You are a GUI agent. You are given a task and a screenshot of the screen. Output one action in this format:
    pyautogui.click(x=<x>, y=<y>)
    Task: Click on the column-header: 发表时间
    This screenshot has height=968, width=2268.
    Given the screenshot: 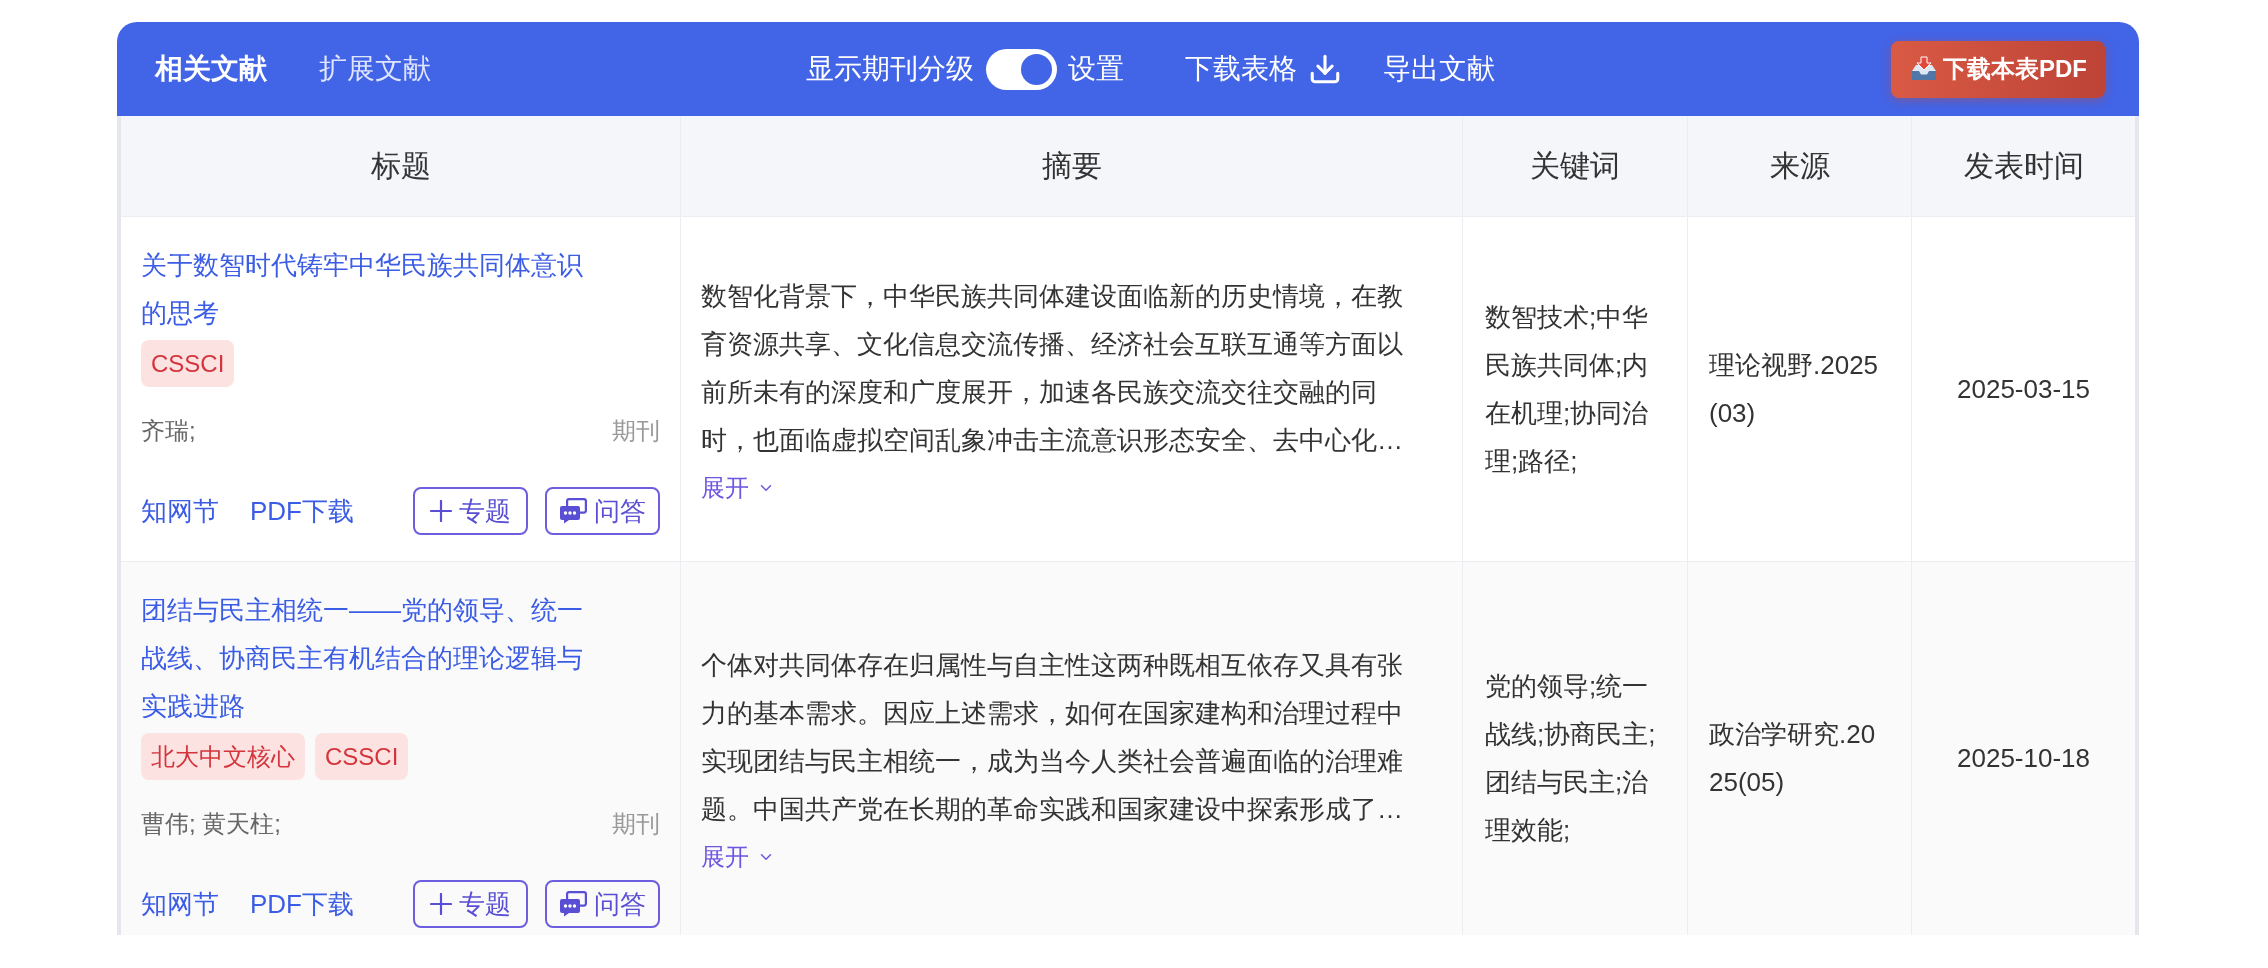 What is the action you would take?
    pyautogui.click(x=2023, y=166)
    